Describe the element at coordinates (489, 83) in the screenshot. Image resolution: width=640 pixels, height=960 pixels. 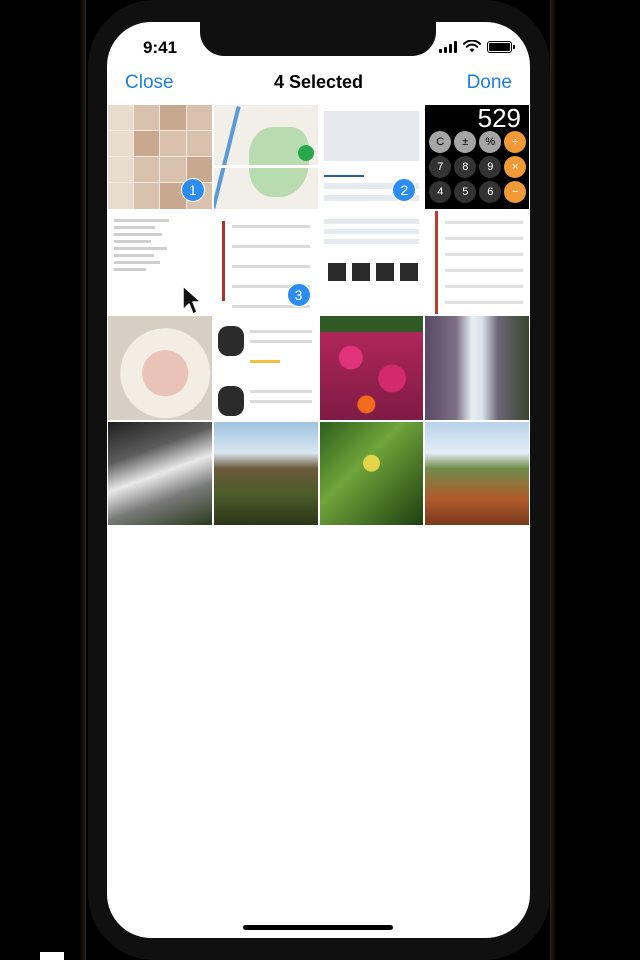
I see `done-button: Done` at that location.